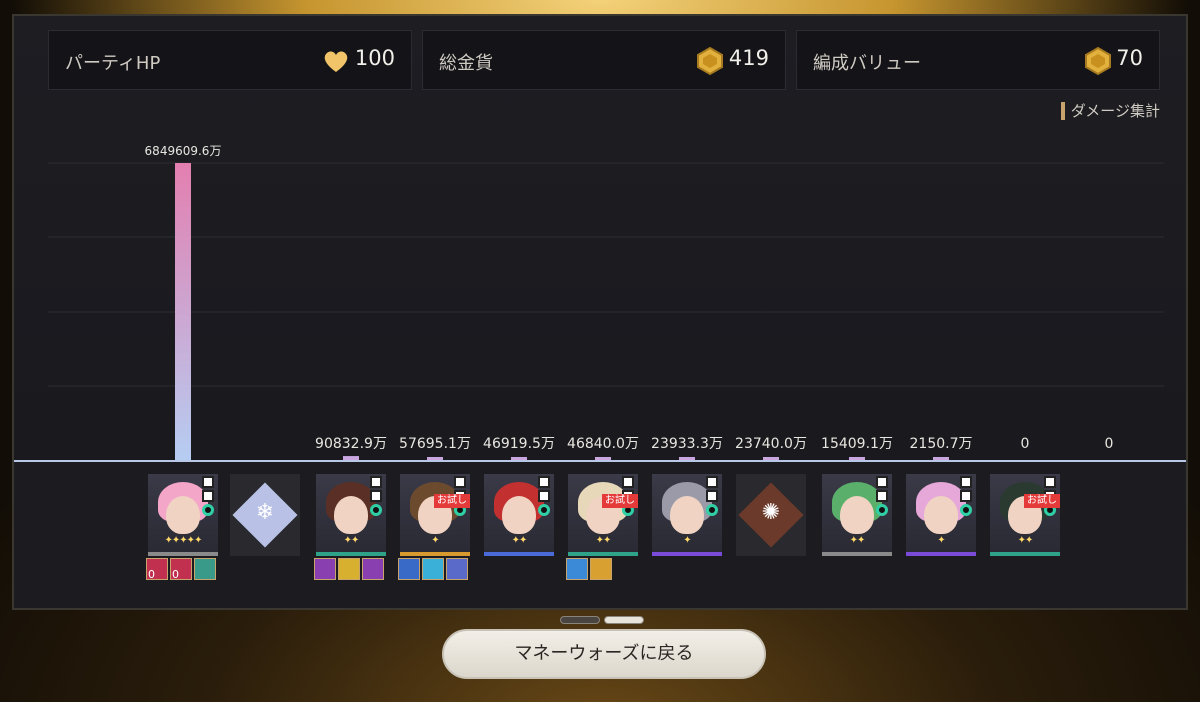 Image resolution: width=1200 pixels, height=702 pixels. I want to click on fire-element-icon: ✺, so click(771, 515).